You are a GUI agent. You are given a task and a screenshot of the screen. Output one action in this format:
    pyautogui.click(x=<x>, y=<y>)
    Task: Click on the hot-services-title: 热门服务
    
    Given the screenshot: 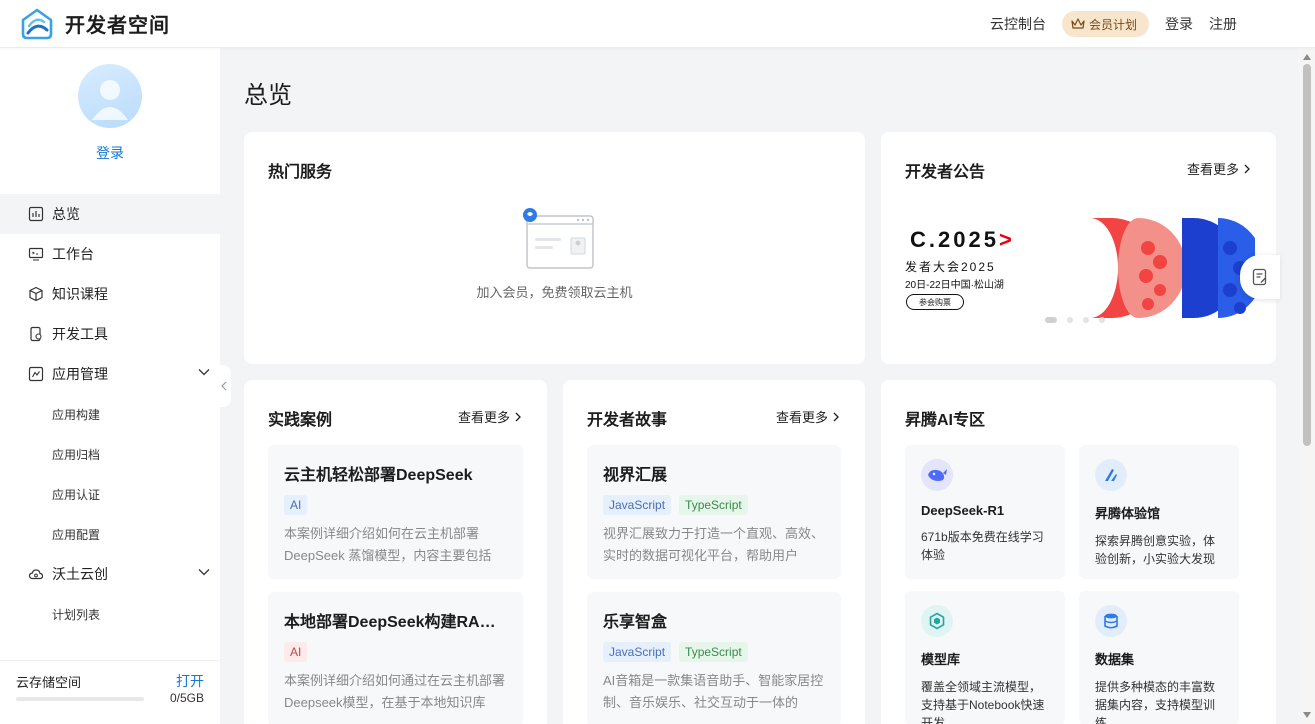 What is the action you would take?
    pyautogui.click(x=300, y=172)
    